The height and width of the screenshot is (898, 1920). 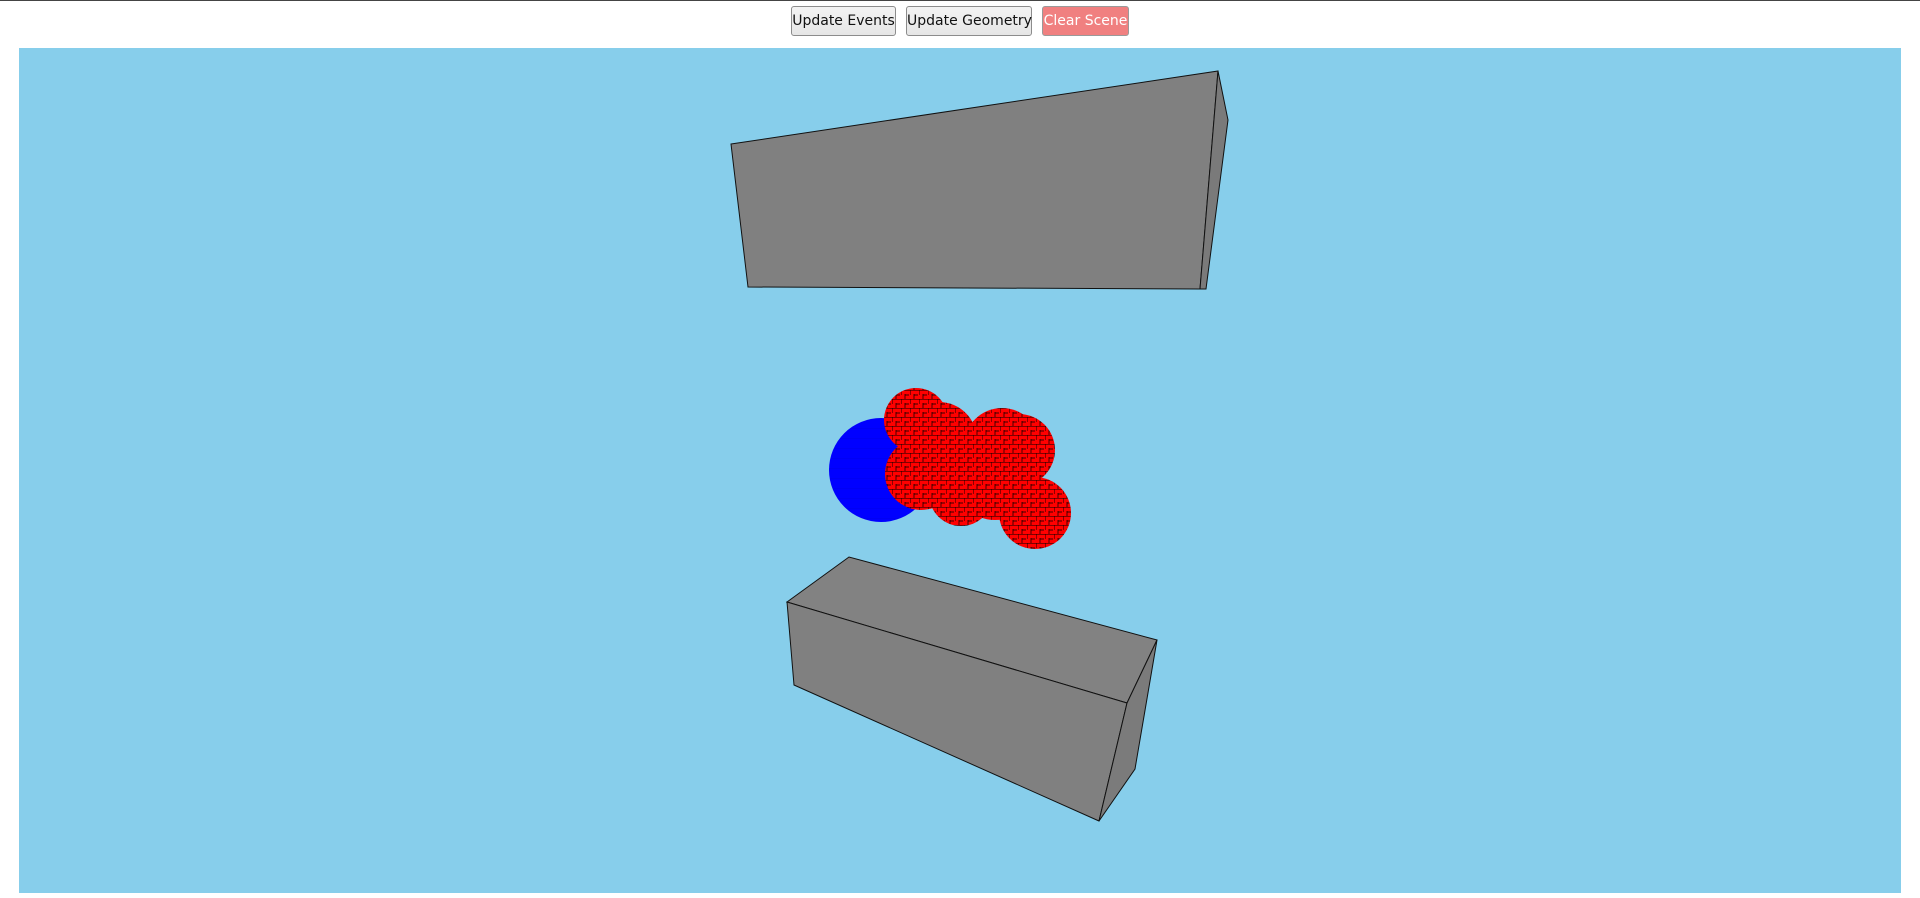 I want to click on clear-scene-button: Clear Scene, so click(x=1085, y=21).